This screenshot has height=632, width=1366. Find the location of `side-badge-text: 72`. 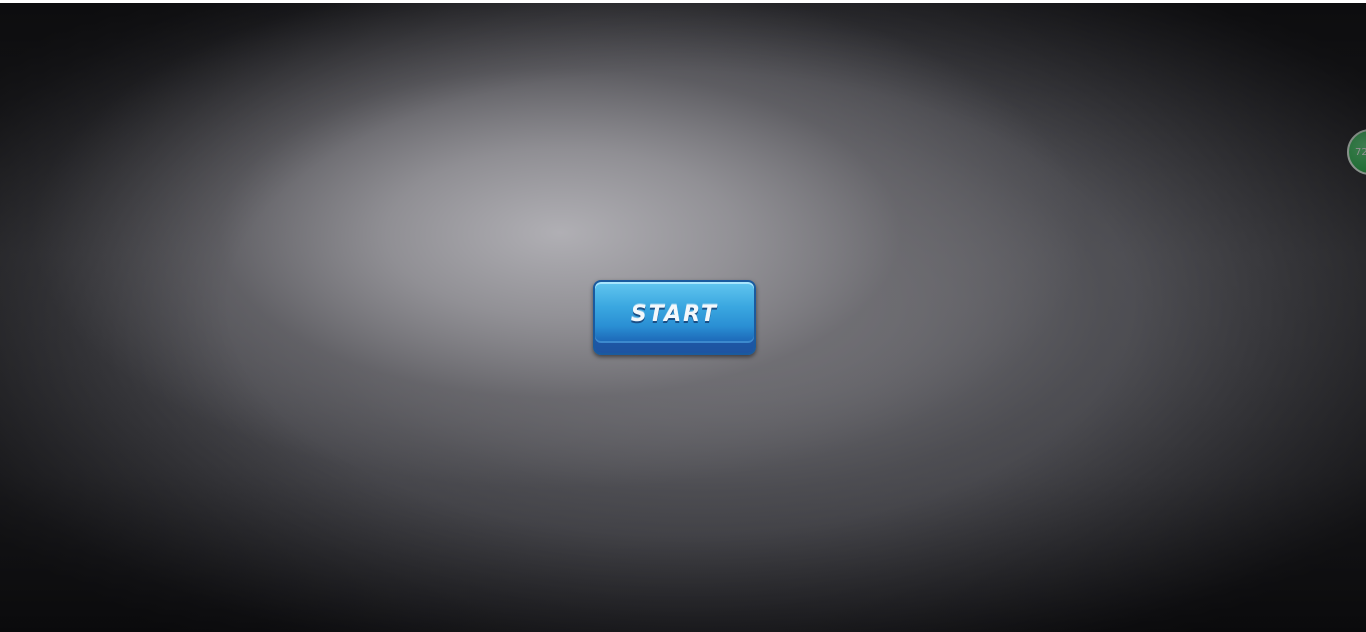

side-badge-text: 72 is located at coordinates (1360, 152).